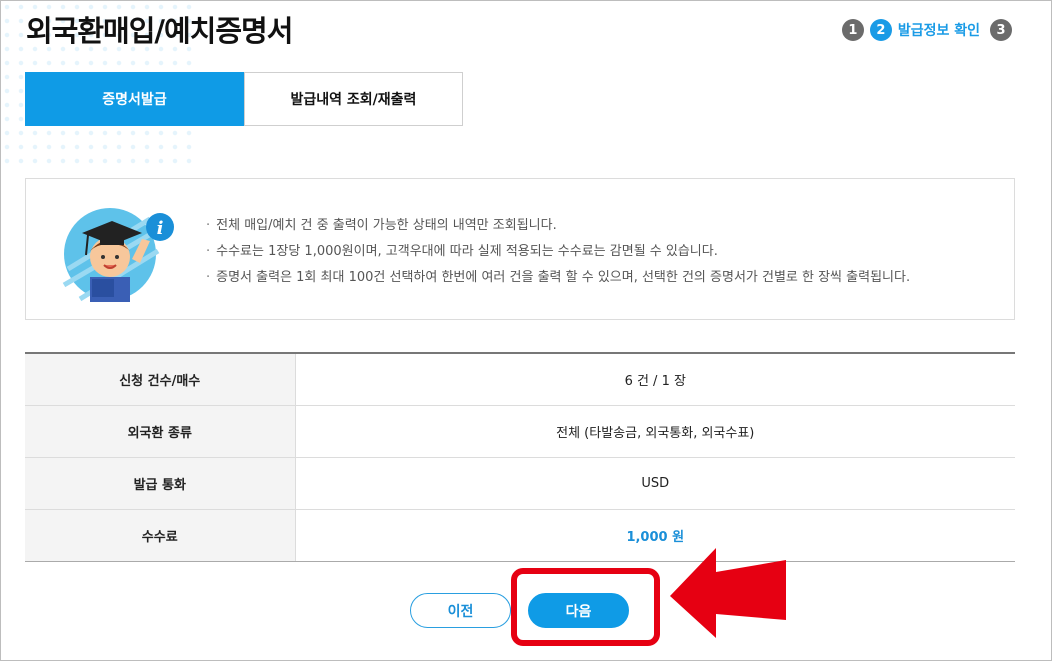  Describe the element at coordinates (160, 535) in the screenshot. I see `row-label-fee: 수수료` at that location.